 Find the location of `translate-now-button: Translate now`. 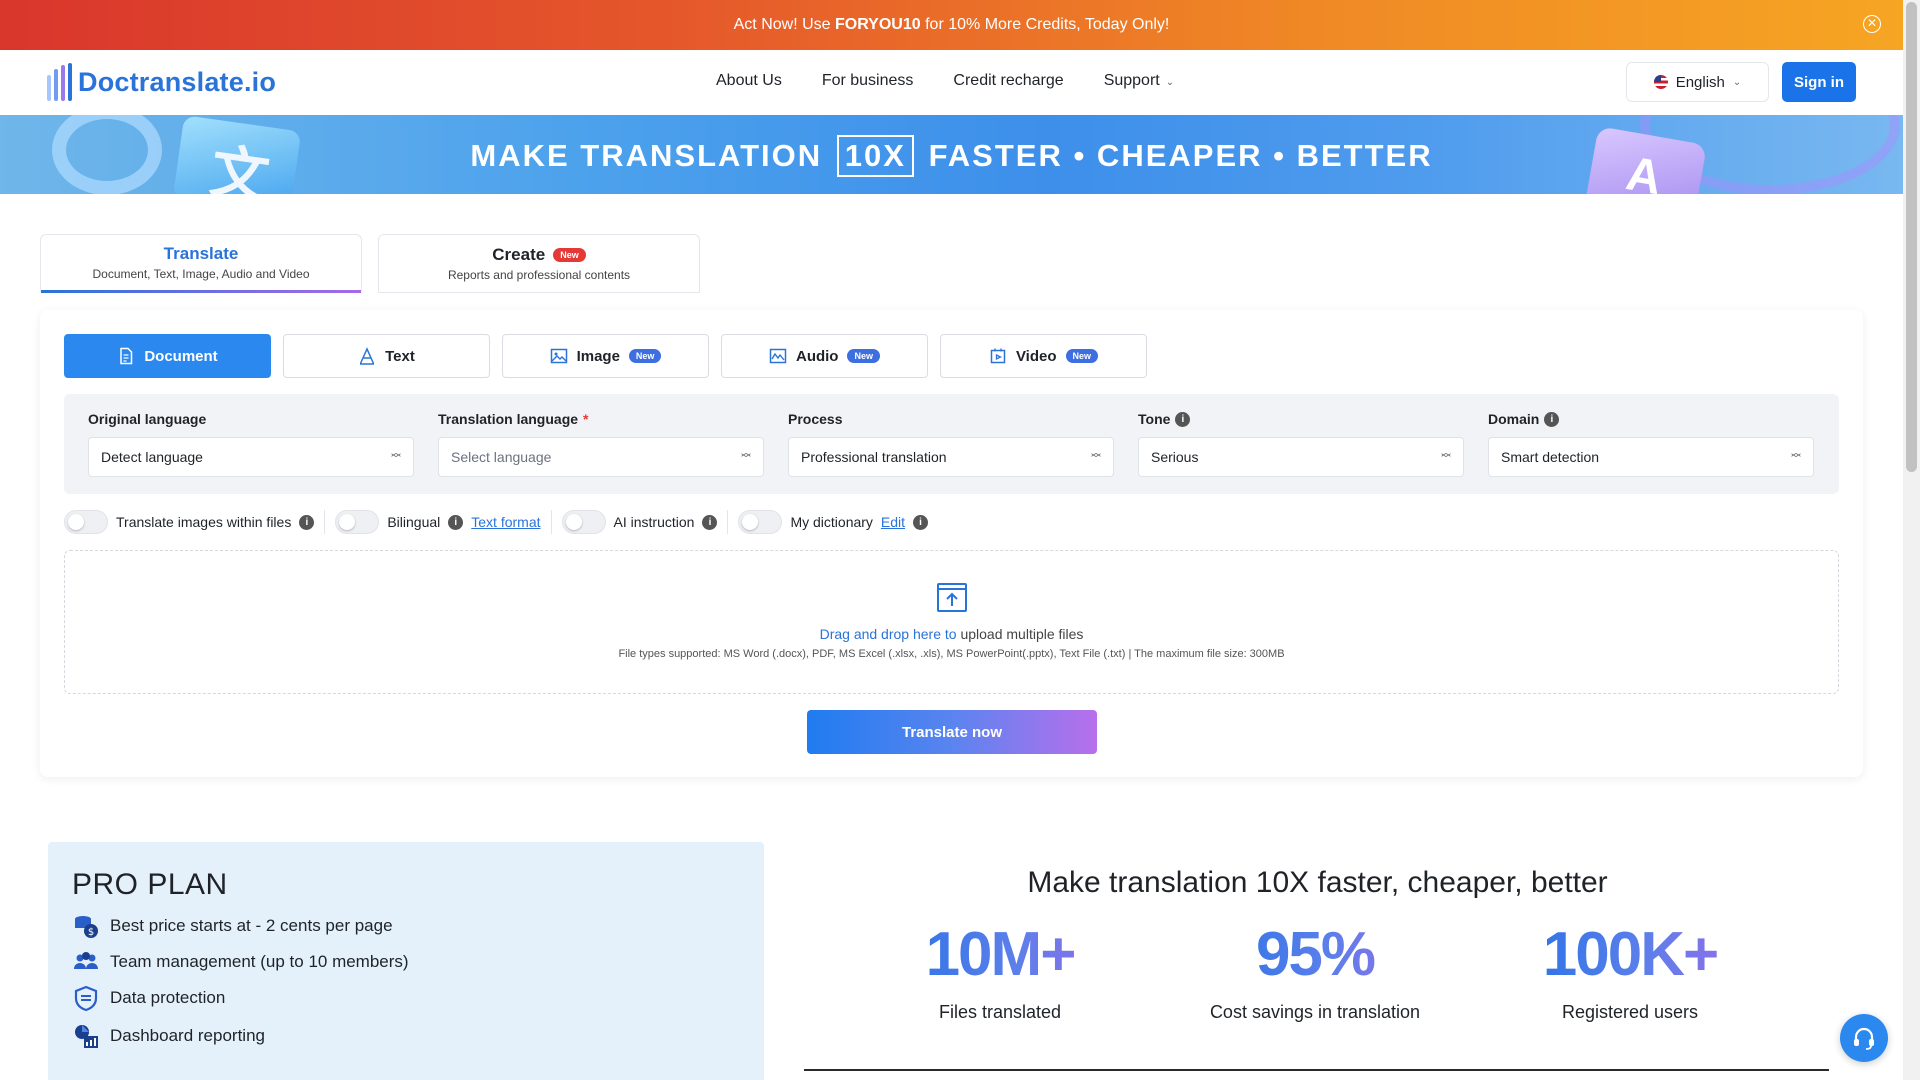

translate-now-button: Translate now is located at coordinates (952, 732).